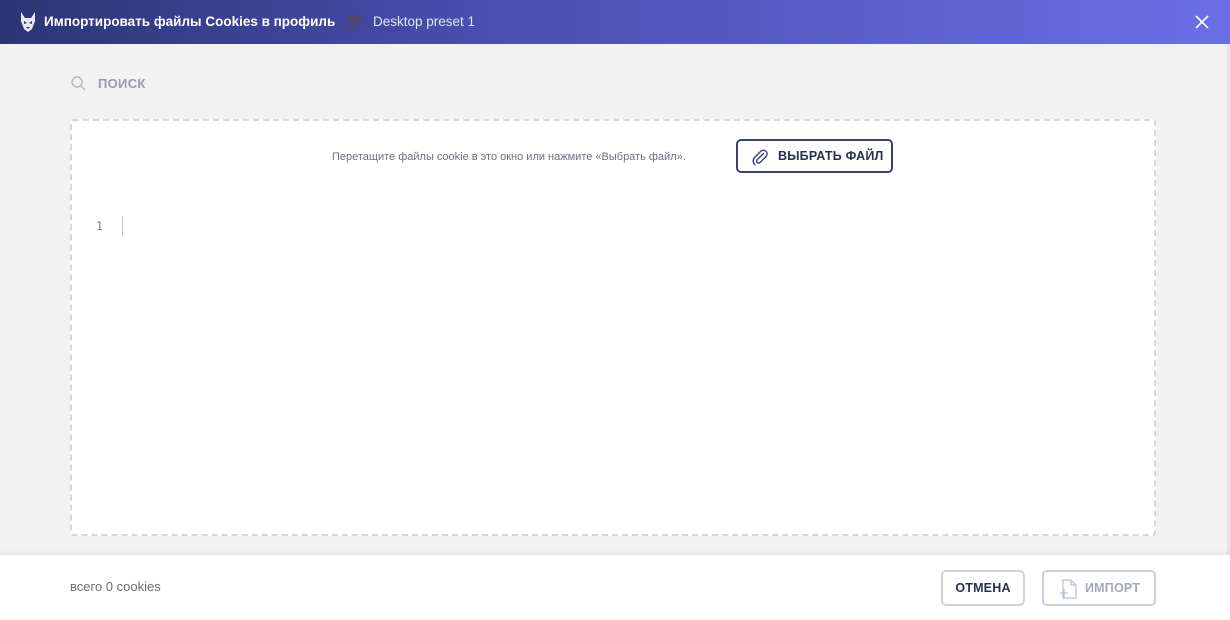 The image size is (1230, 620). What do you see at coordinates (78, 82) in the screenshot?
I see `search-icon` at bounding box center [78, 82].